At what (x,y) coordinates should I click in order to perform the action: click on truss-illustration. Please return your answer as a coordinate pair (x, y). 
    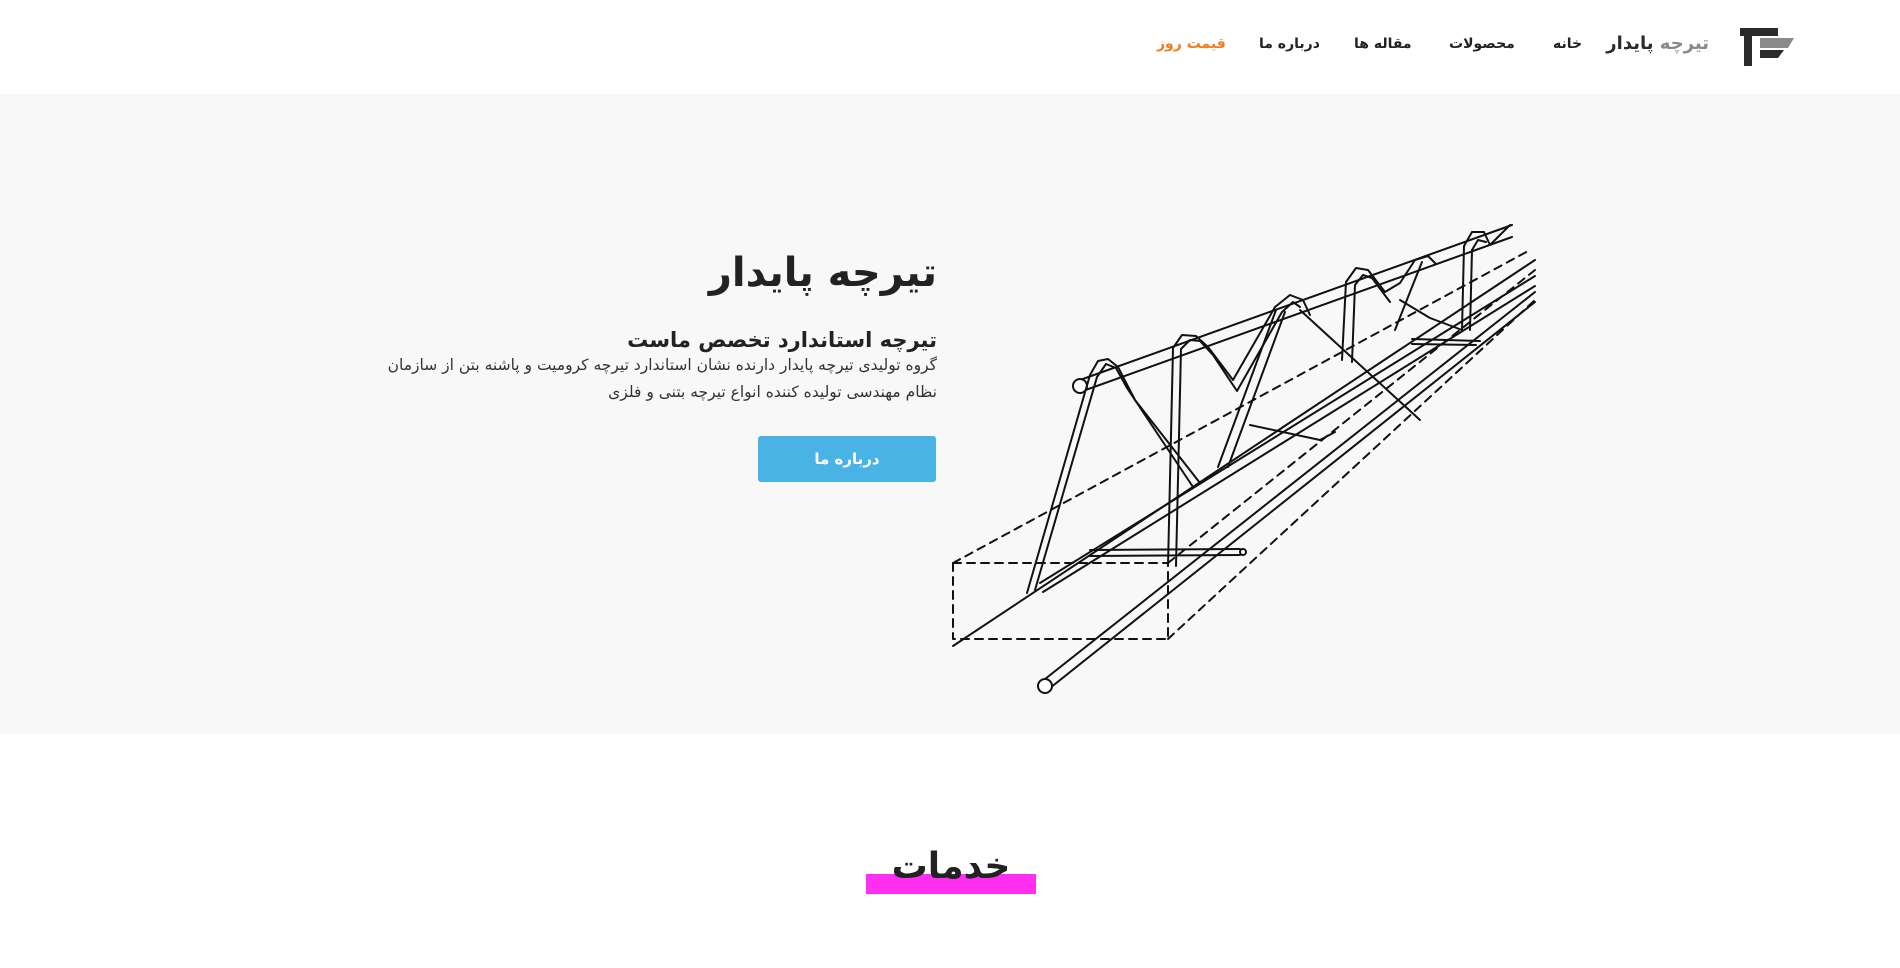
    Looking at the image, I should click on (1244, 459).